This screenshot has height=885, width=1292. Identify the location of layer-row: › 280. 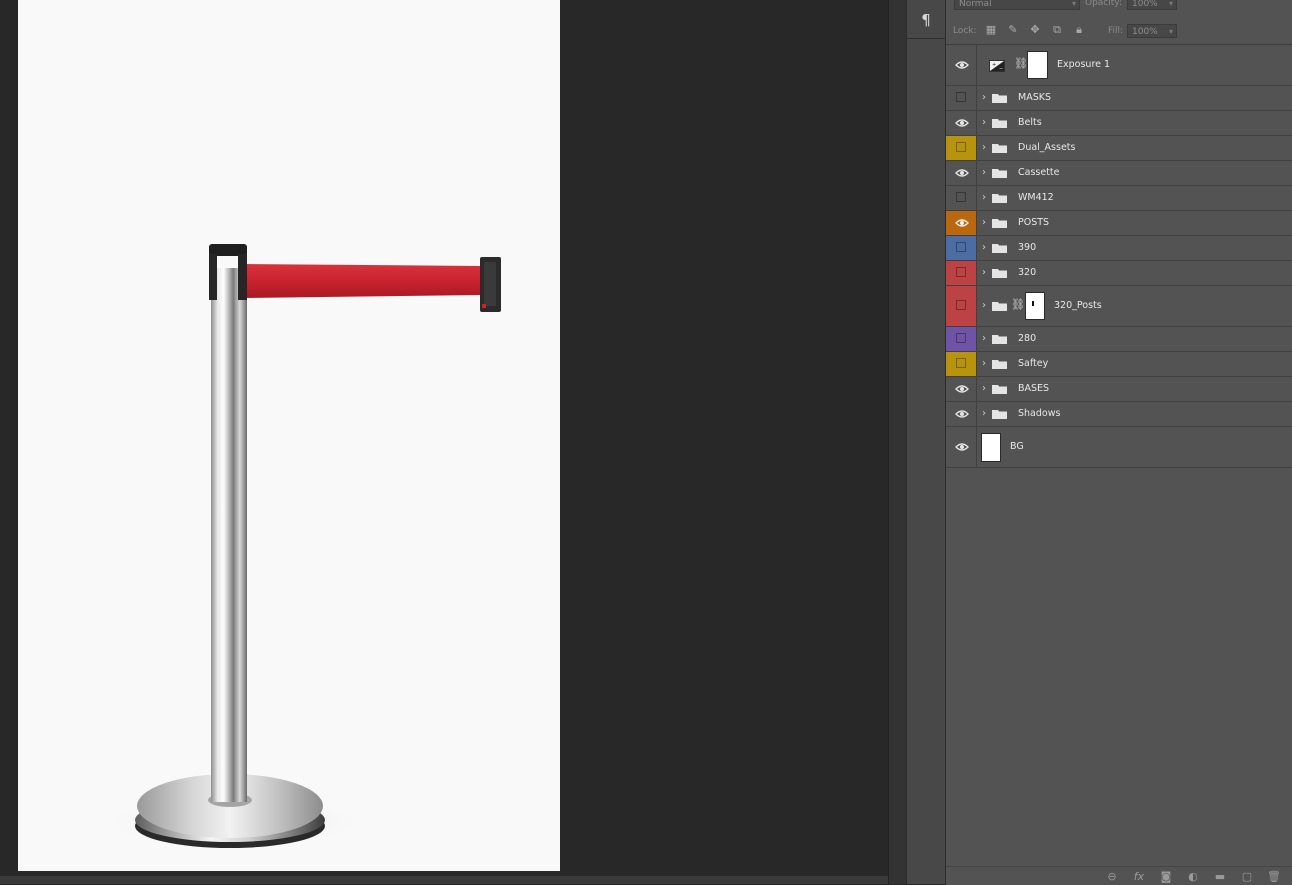
(1119, 339).